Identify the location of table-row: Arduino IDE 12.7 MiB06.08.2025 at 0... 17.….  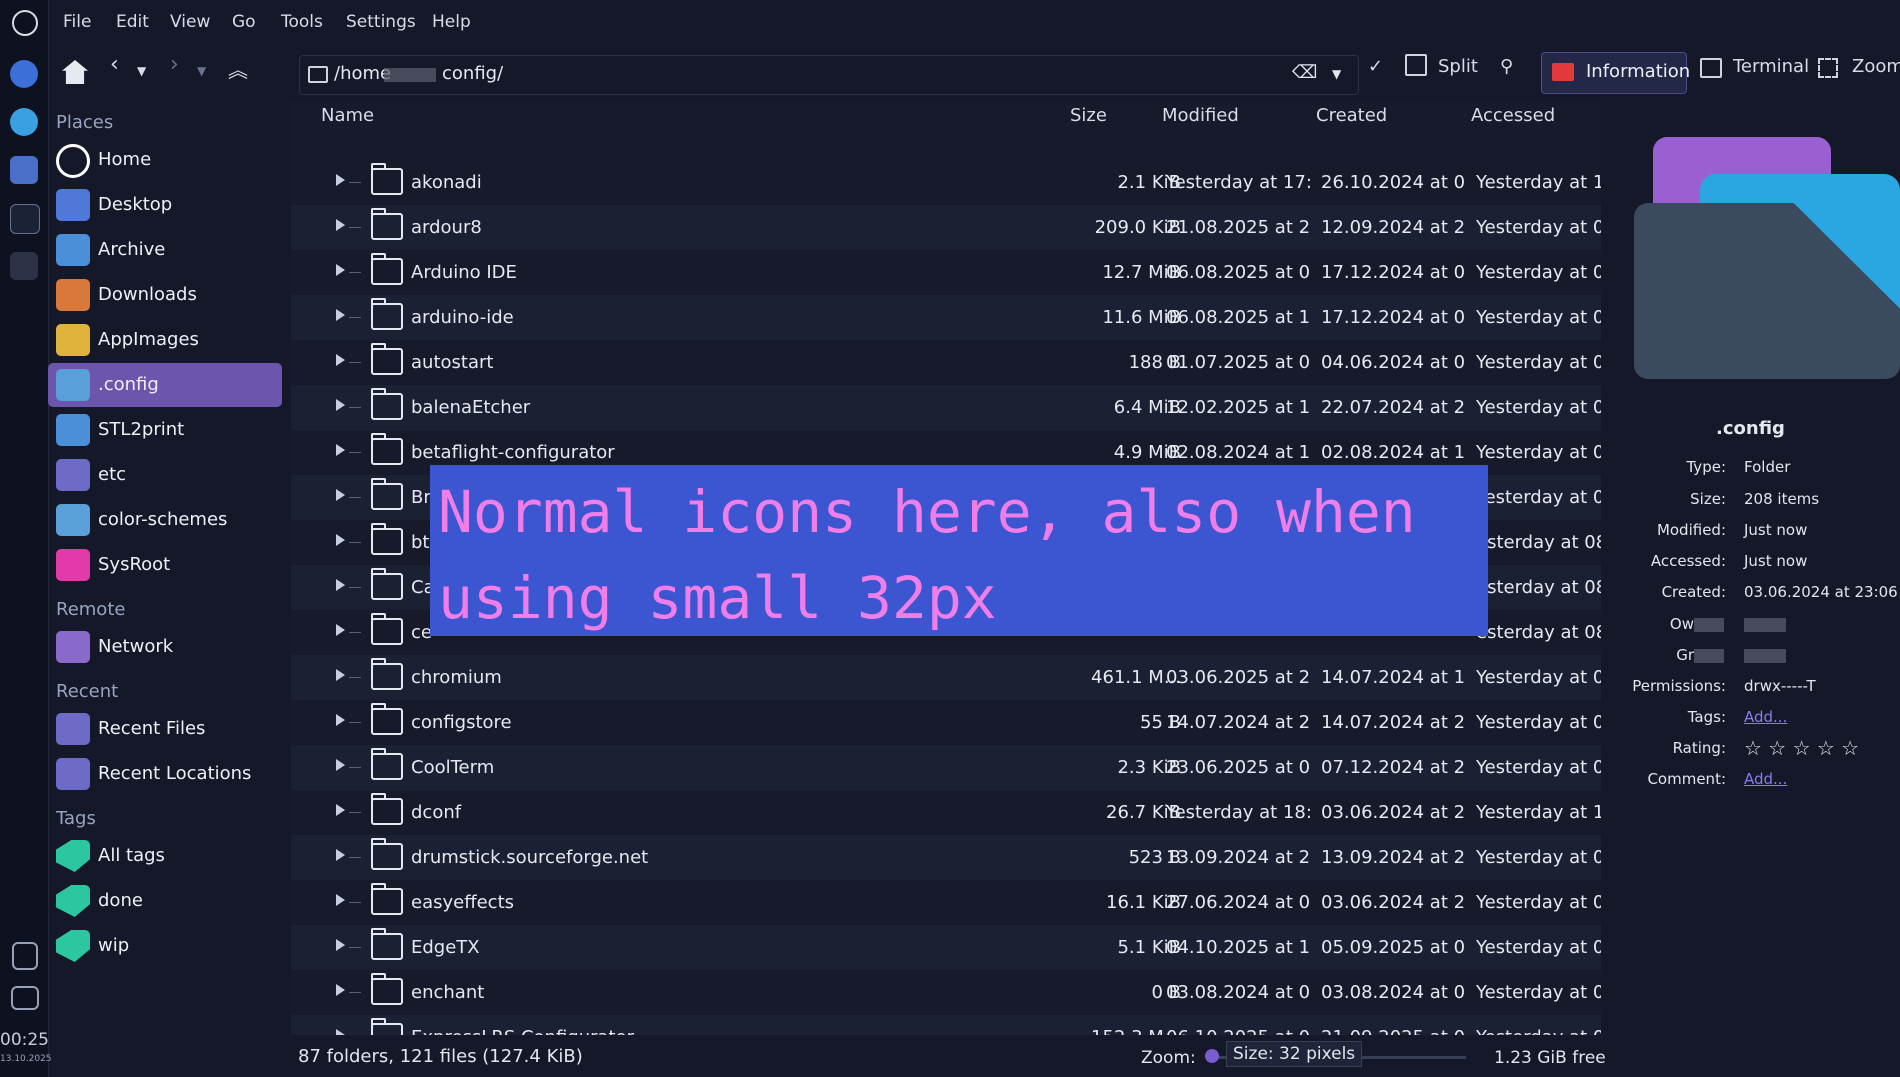
(946, 272).